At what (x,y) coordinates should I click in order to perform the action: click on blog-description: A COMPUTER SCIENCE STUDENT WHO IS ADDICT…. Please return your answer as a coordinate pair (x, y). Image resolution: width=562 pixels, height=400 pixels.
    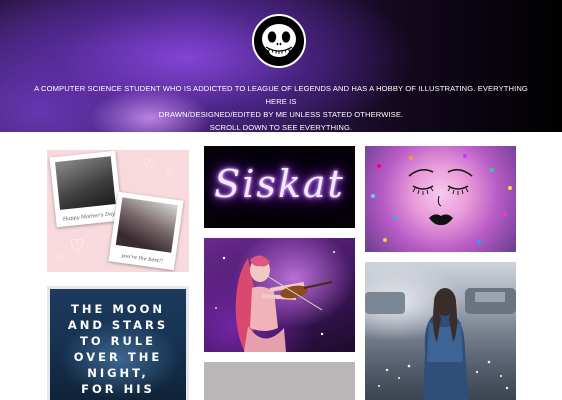
    Looking at the image, I should click on (281, 107).